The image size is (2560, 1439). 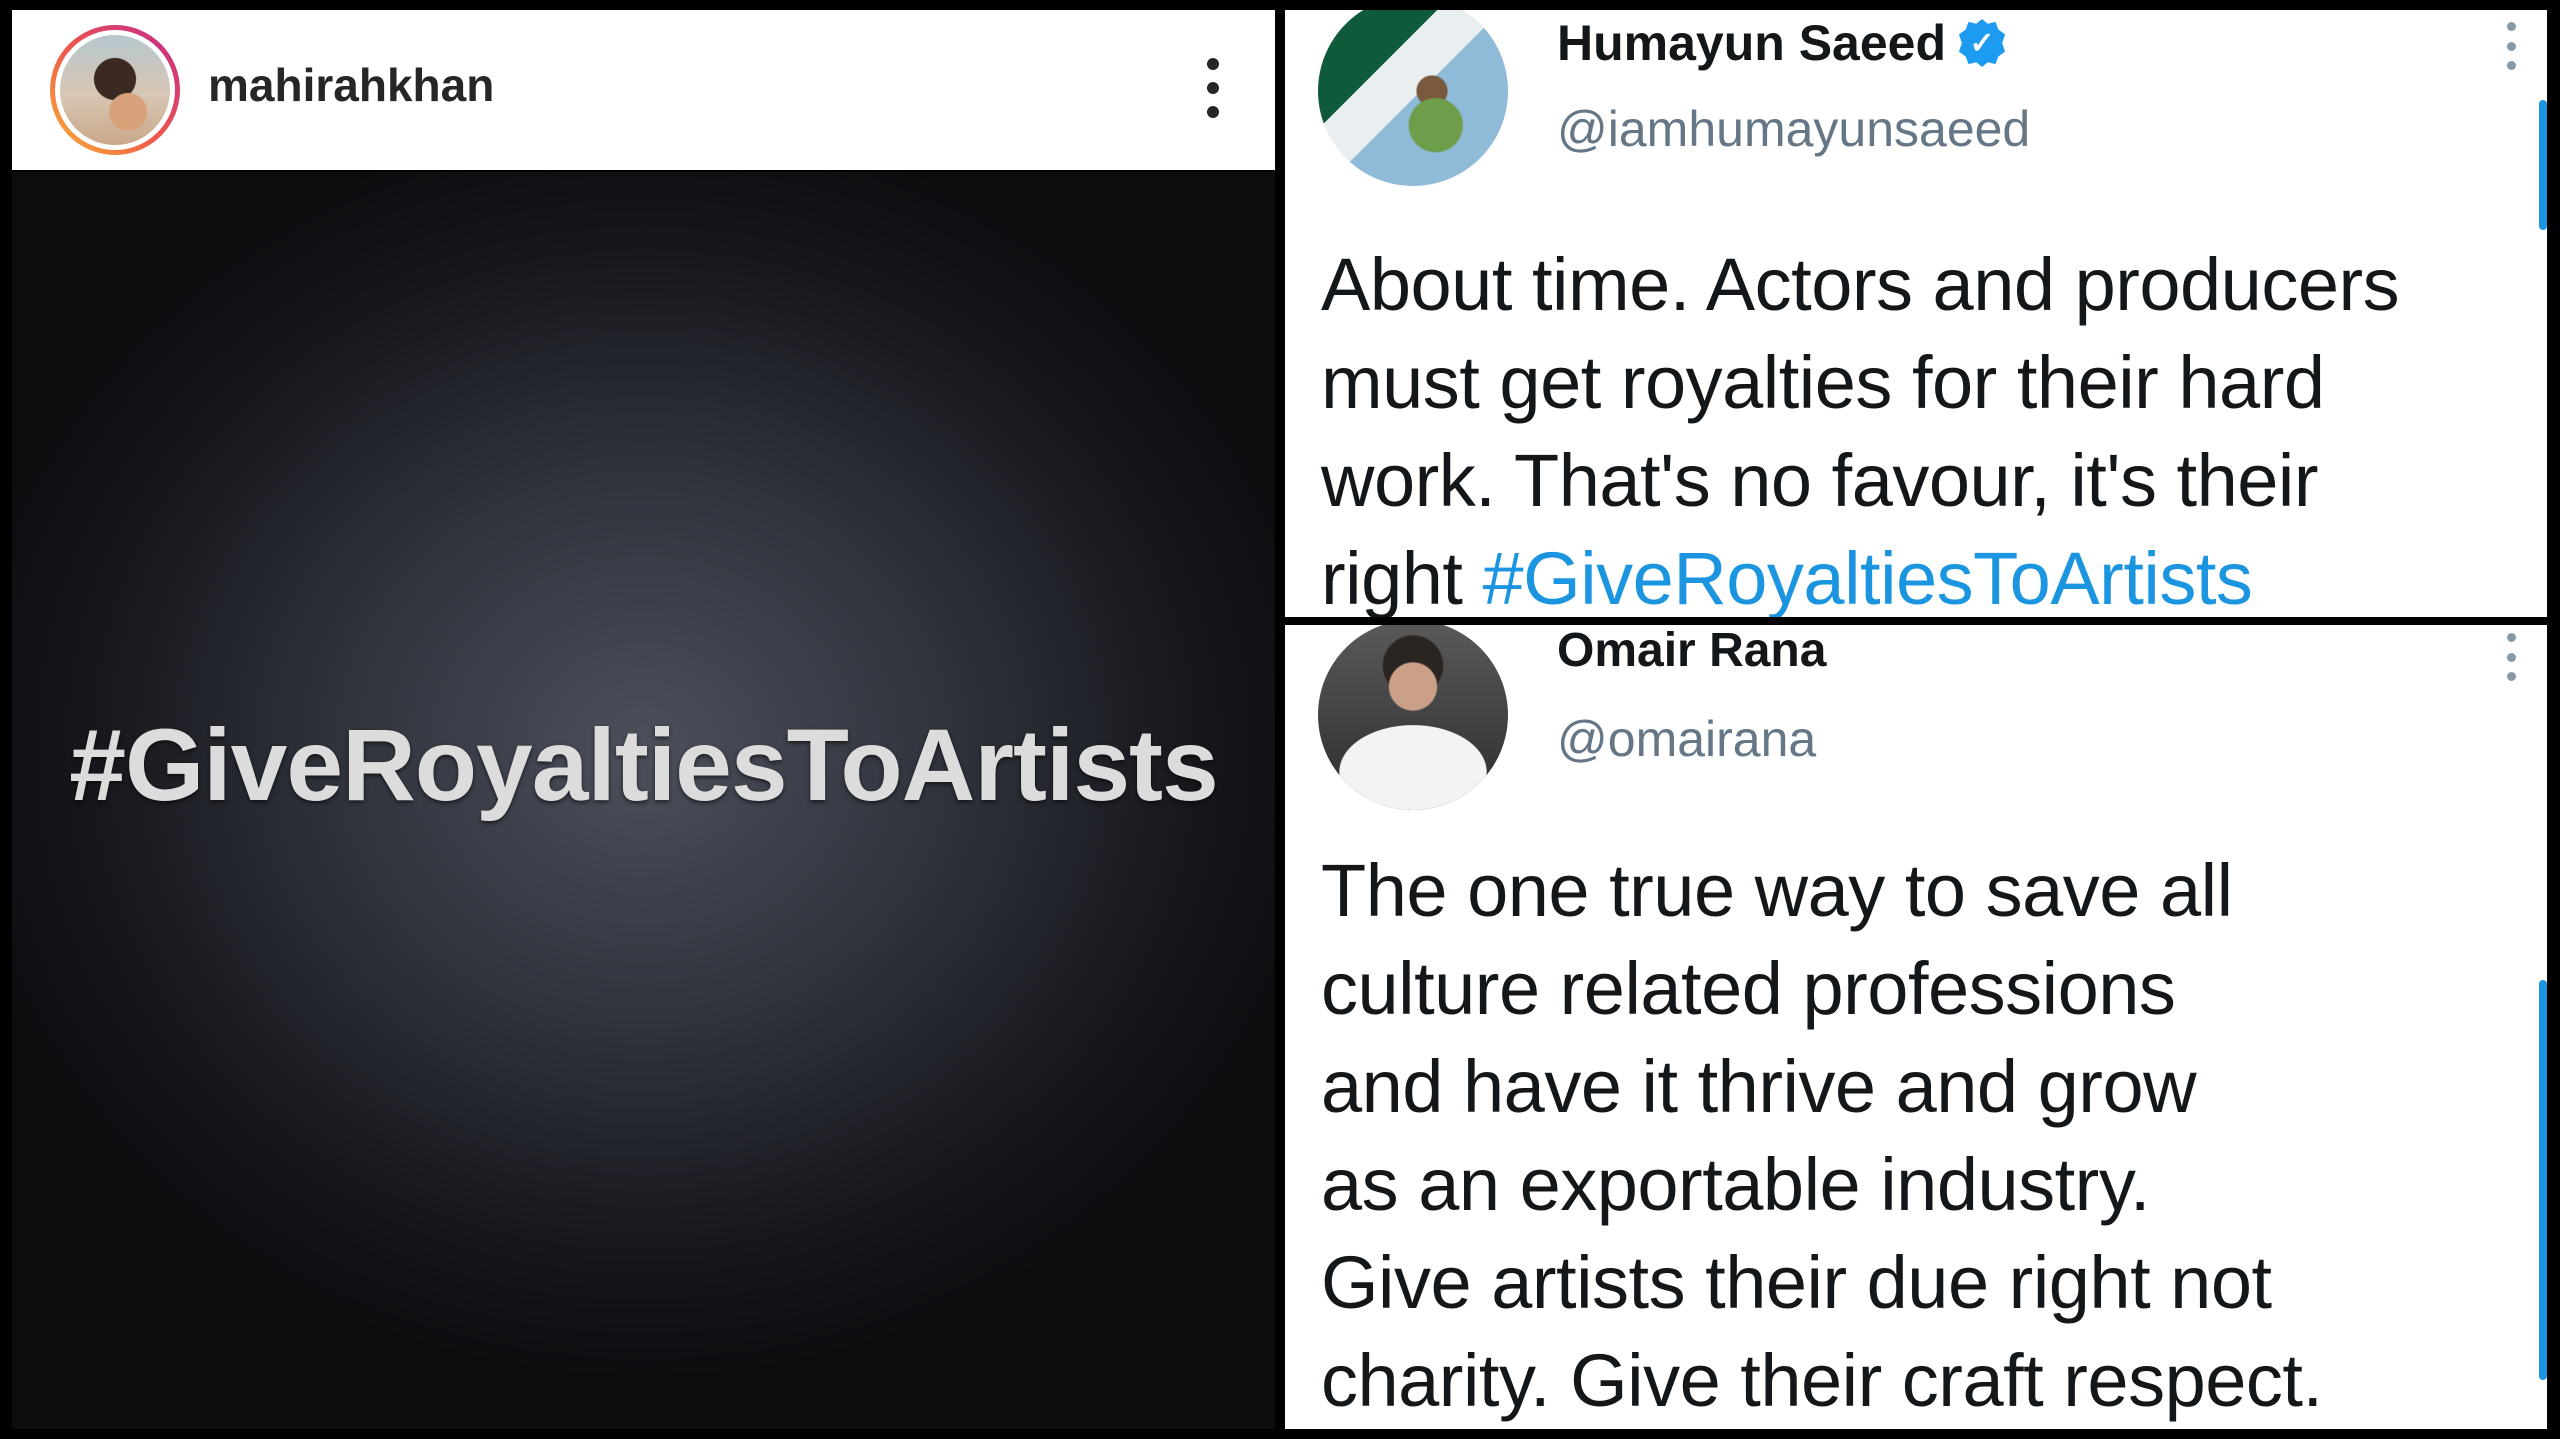 I want to click on hashtag-link: #GiveRoyaltiesToArtists, so click(x=1868, y=577).